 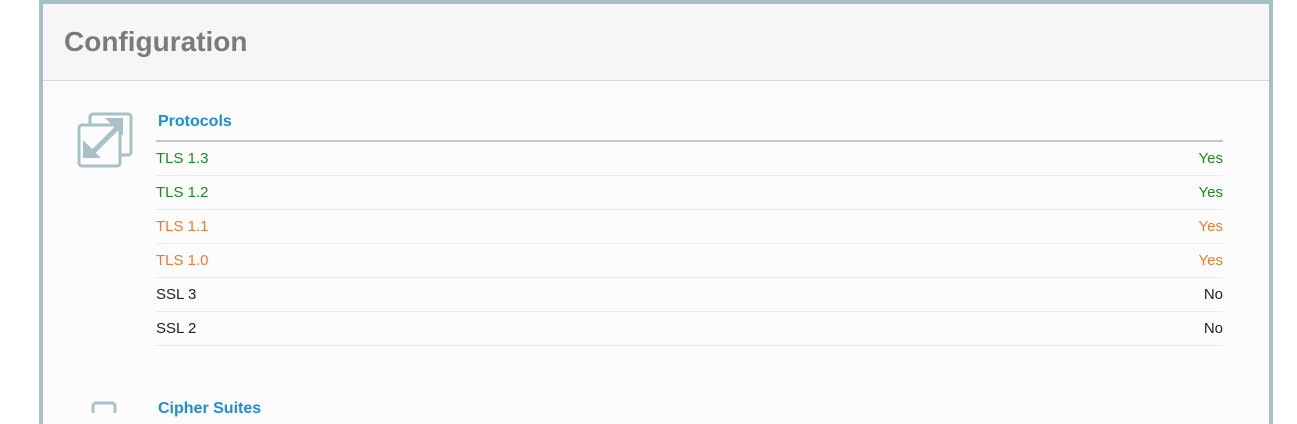 What do you see at coordinates (689, 193) in the screenshot?
I see `protocol-row: TLS 1.2 Yes` at bounding box center [689, 193].